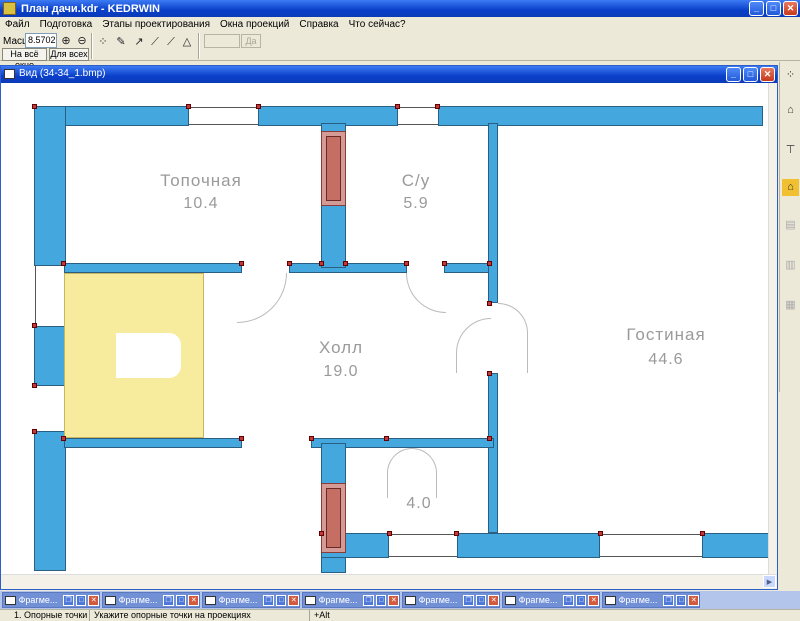 The width and height of the screenshot is (800, 621). What do you see at coordinates (773, 8) in the screenshot?
I see `maximize-button: □` at bounding box center [773, 8].